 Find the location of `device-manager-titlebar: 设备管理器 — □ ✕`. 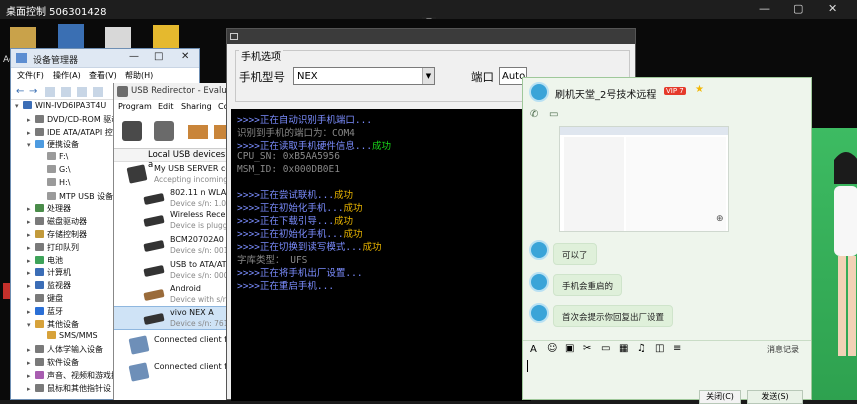

device-manager-titlebar: 设备管理器 — □ ✕ is located at coordinates (105, 58).